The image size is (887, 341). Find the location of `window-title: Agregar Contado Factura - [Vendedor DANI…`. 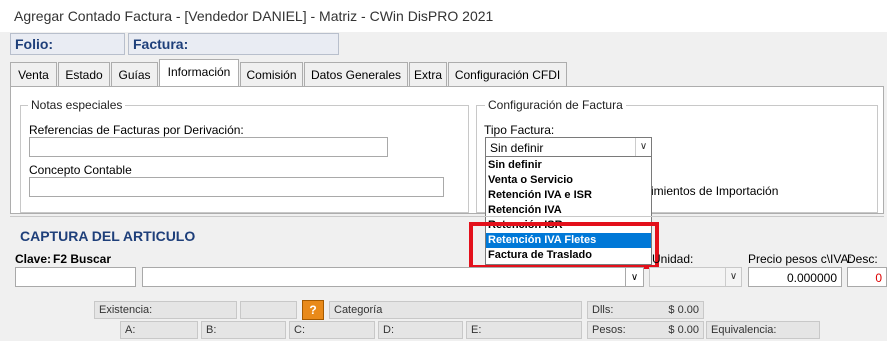

window-title: Agregar Contado Factura - [Vendedor DANI… is located at coordinates (254, 16).